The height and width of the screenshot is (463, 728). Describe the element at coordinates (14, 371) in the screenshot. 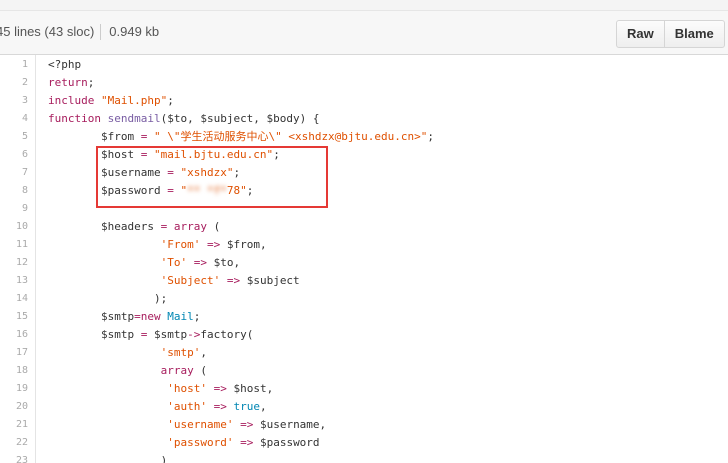

I see `line-number: 18` at that location.